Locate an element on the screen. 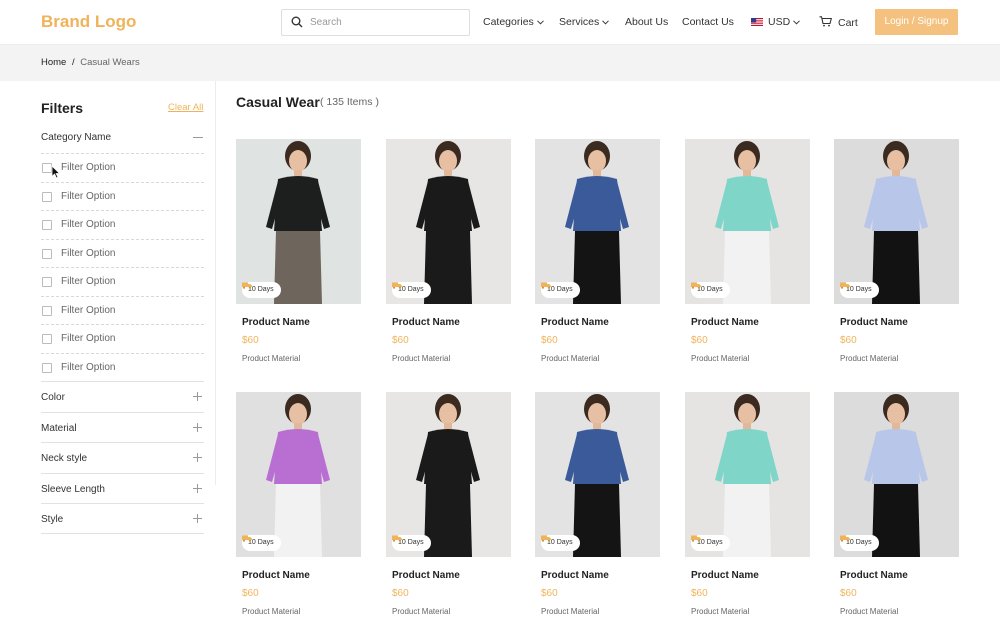 This screenshot has height=625, width=1000. cart-label: Cart is located at coordinates (848, 23).